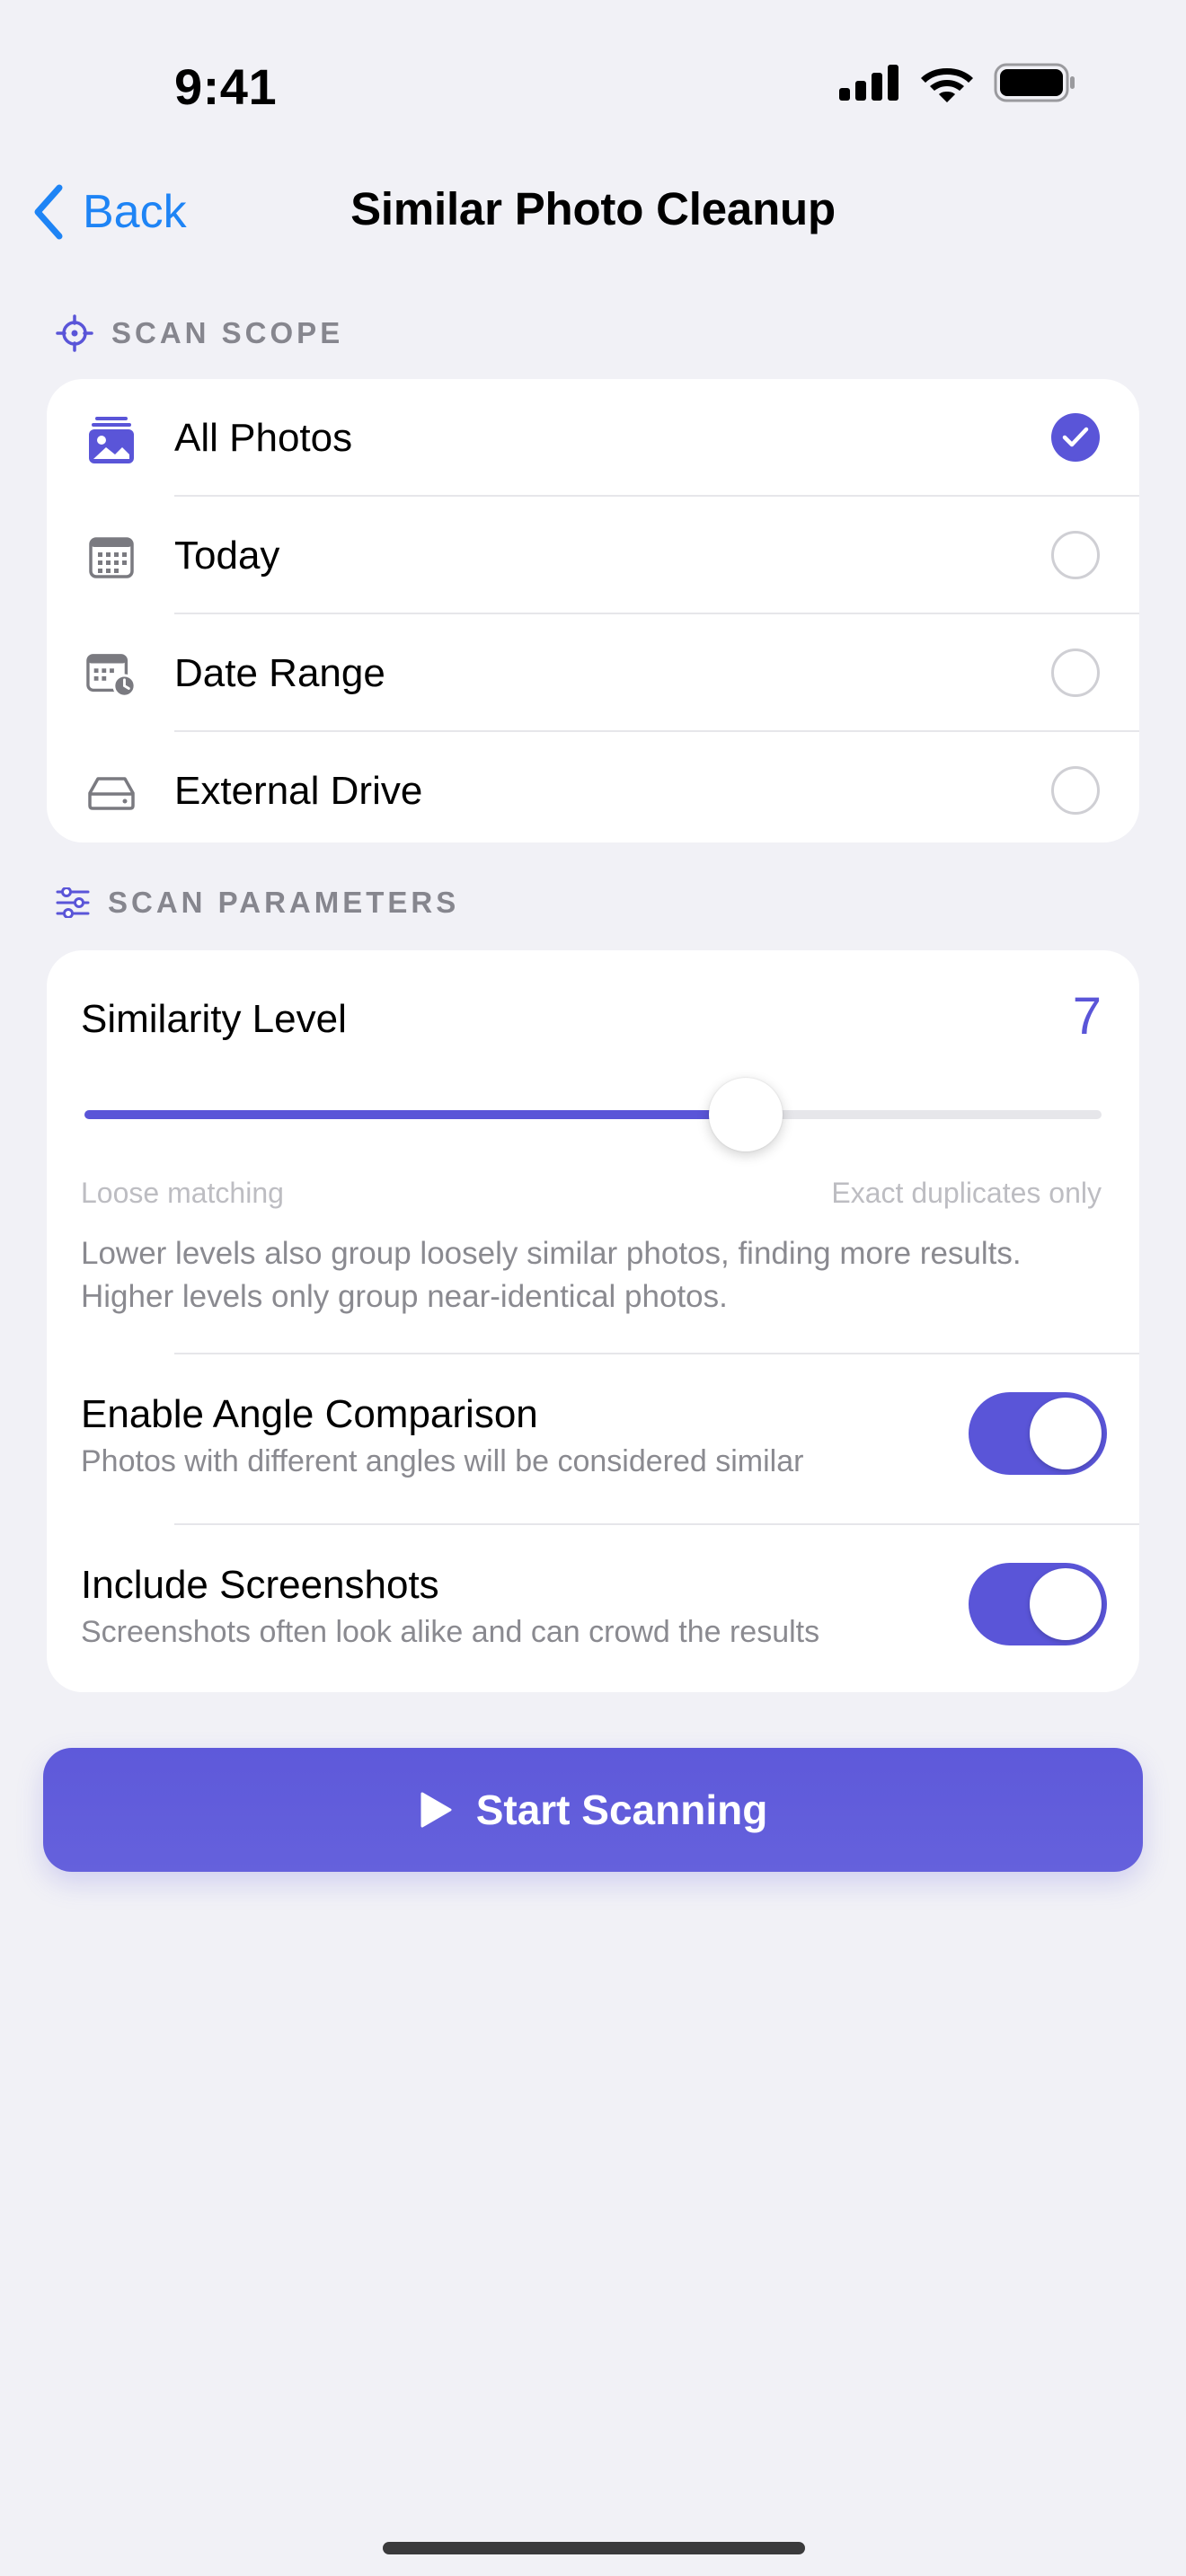 This screenshot has height=2576, width=1186. Describe the element at coordinates (111, 675) in the screenshot. I see `calendar-clock-icon` at that location.